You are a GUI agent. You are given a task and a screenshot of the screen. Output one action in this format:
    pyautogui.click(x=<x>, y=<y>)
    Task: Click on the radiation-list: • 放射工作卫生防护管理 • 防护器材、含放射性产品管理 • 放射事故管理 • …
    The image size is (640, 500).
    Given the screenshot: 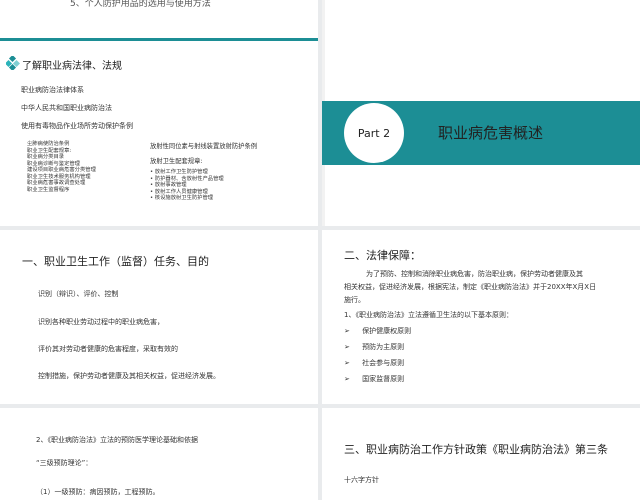 What is the action you would take?
    pyautogui.click(x=187, y=185)
    